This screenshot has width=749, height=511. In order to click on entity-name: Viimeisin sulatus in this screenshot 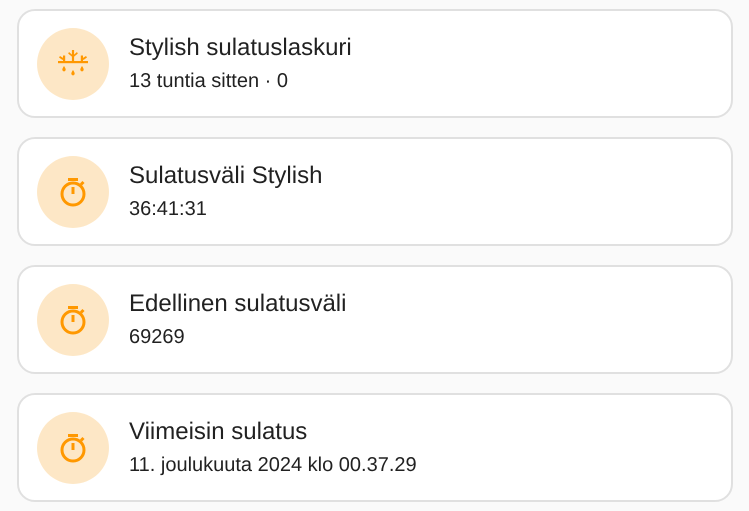, I will do `click(218, 432)`.